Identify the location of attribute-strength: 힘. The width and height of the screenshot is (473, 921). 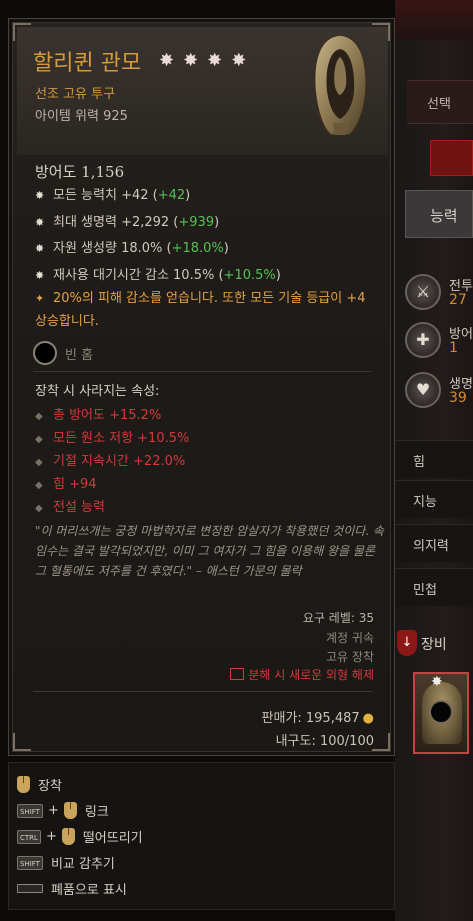
(434, 459).